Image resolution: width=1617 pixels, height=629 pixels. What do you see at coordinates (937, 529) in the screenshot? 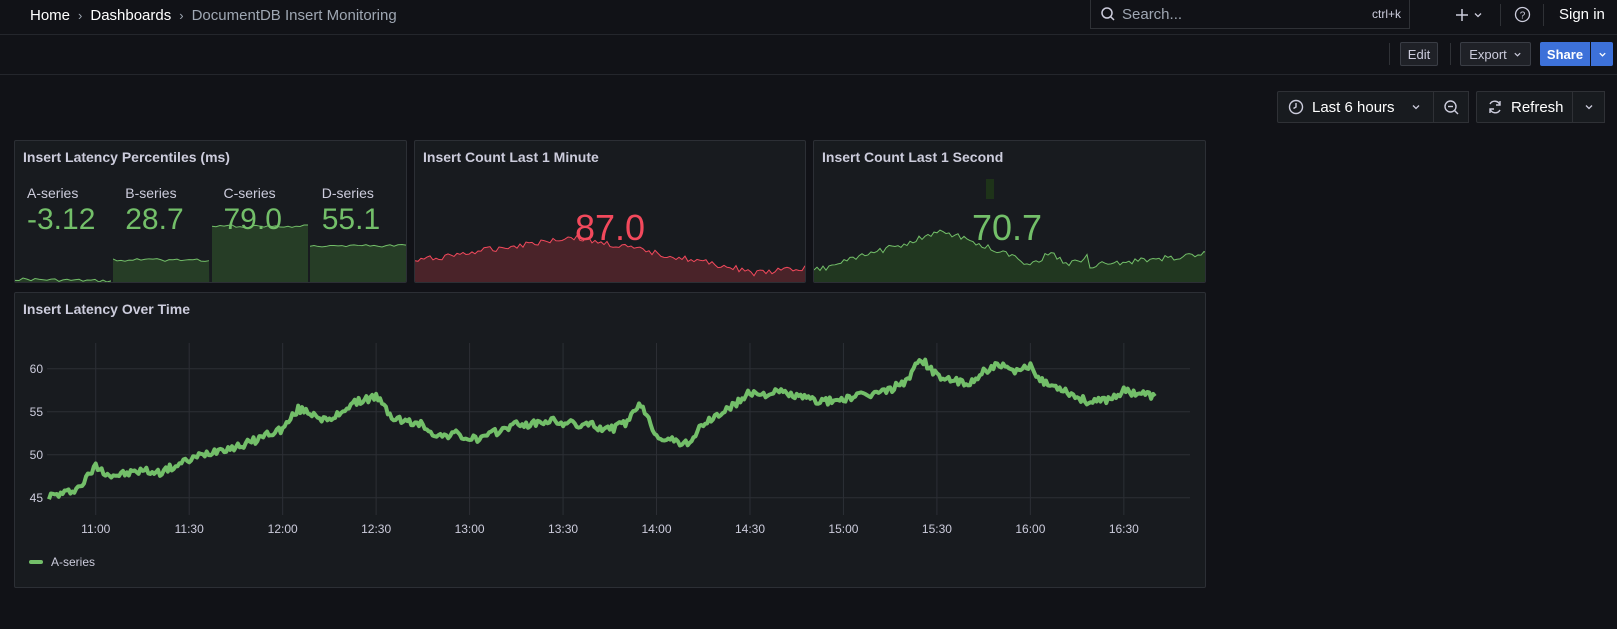
I see `x-tick-label: 15:30` at bounding box center [937, 529].